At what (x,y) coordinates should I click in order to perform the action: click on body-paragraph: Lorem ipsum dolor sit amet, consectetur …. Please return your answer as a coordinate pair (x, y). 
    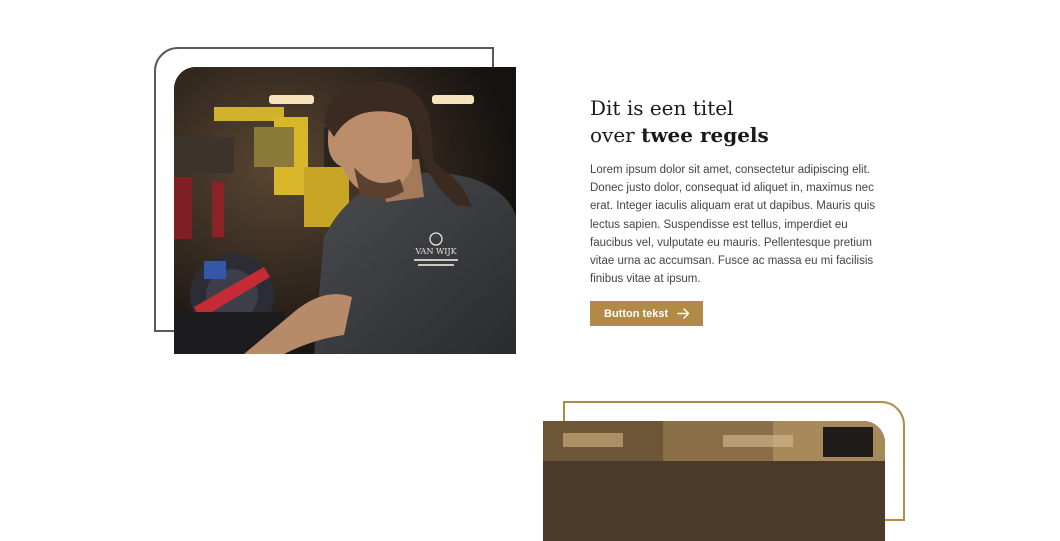
    Looking at the image, I should click on (733, 225).